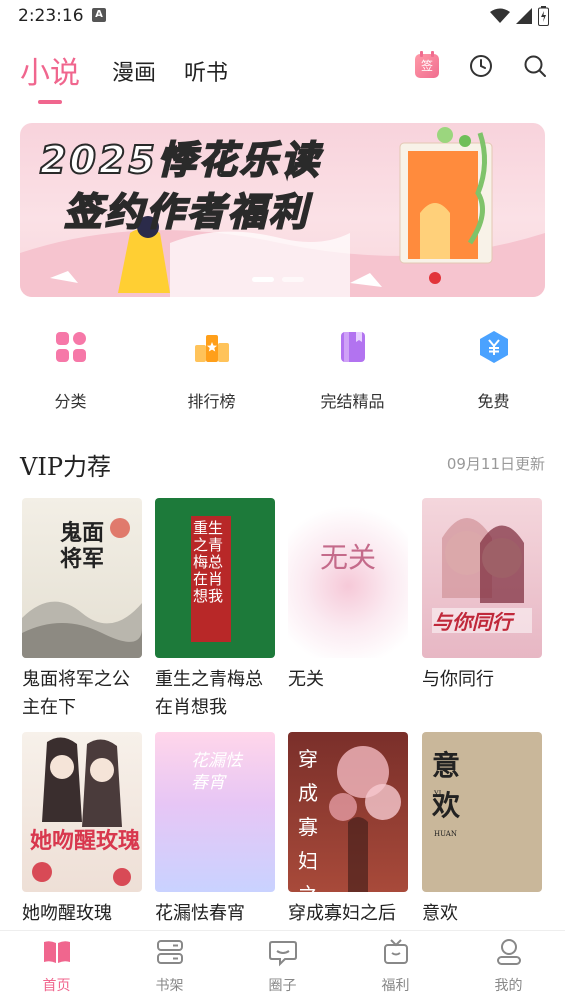  What do you see at coordinates (50, 102) in the screenshot?
I see `active-tab-indicator` at bounding box center [50, 102].